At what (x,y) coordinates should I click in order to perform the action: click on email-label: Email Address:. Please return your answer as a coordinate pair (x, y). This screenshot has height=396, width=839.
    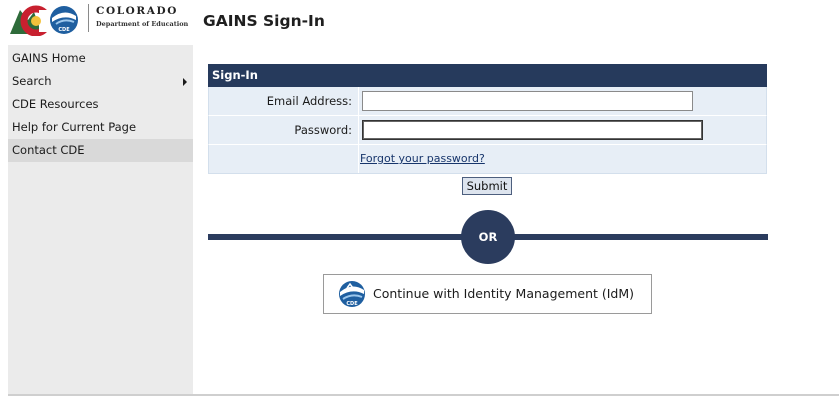
    Looking at the image, I should click on (309, 101).